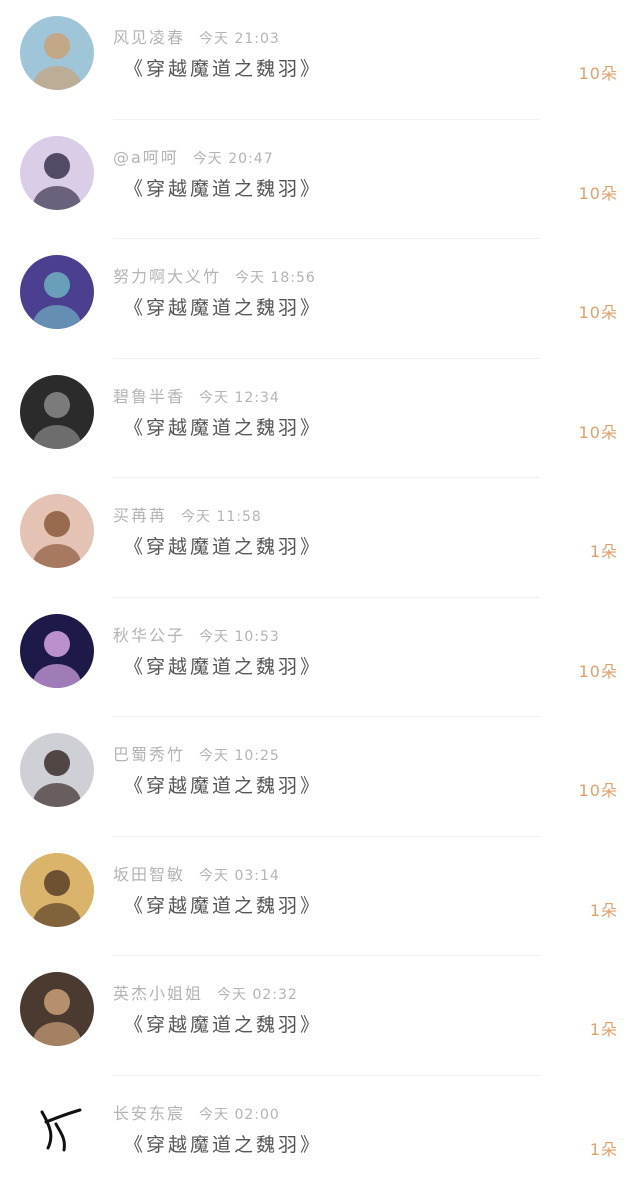 Image resolution: width=640 pixels, height=1189 pixels. Describe the element at coordinates (149, 874) in the screenshot. I see `username: 坂田智敏` at that location.